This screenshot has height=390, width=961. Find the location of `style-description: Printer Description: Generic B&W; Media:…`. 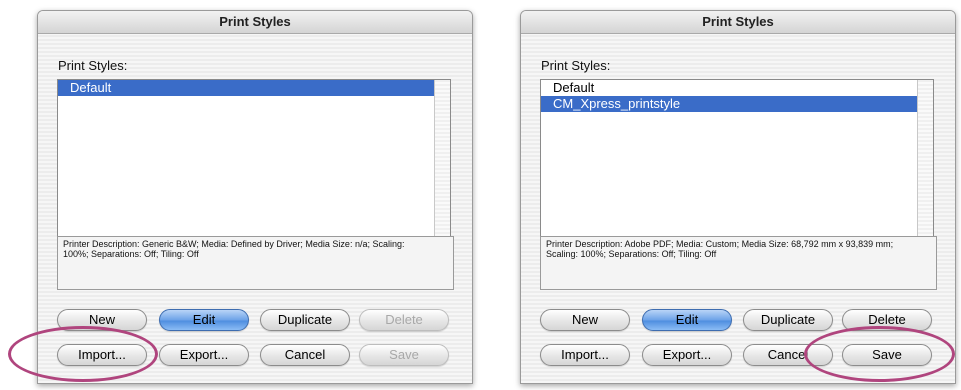

style-description: Printer Description: Generic B&W; Media:… is located at coordinates (255, 263).